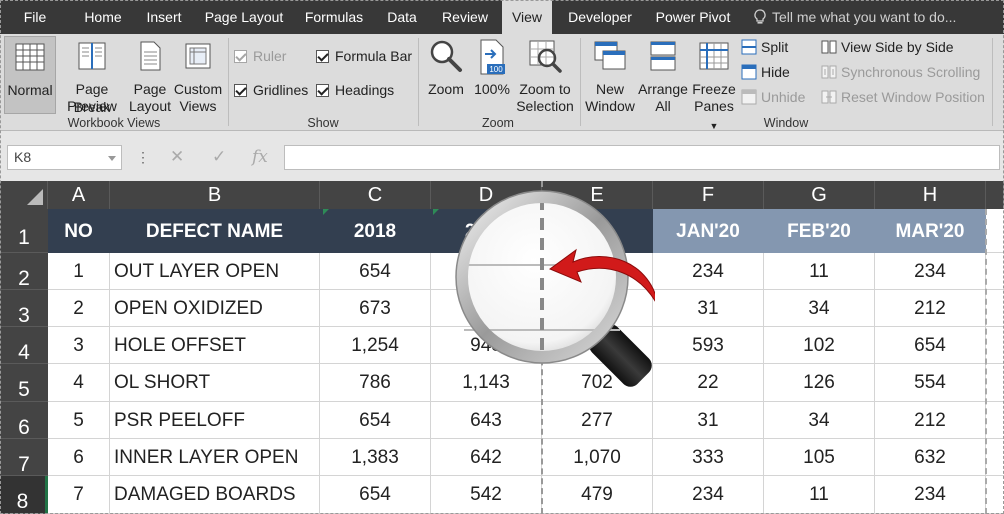 The width and height of the screenshot is (1004, 514). What do you see at coordinates (900, 72) in the screenshot?
I see `synchronous-scrolling-button: Synchronous Scrolling` at bounding box center [900, 72].